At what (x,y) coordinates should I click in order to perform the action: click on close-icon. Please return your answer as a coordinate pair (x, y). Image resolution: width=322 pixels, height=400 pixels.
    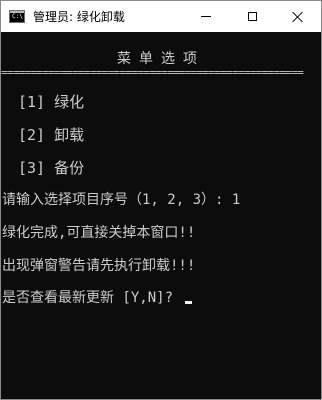
    Looking at the image, I should click on (298, 17).